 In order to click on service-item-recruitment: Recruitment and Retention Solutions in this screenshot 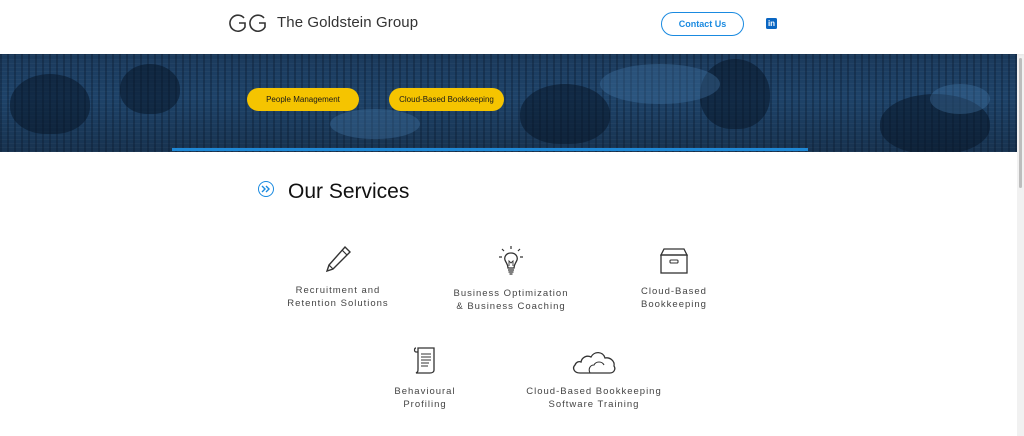, I will do `click(338, 277)`.